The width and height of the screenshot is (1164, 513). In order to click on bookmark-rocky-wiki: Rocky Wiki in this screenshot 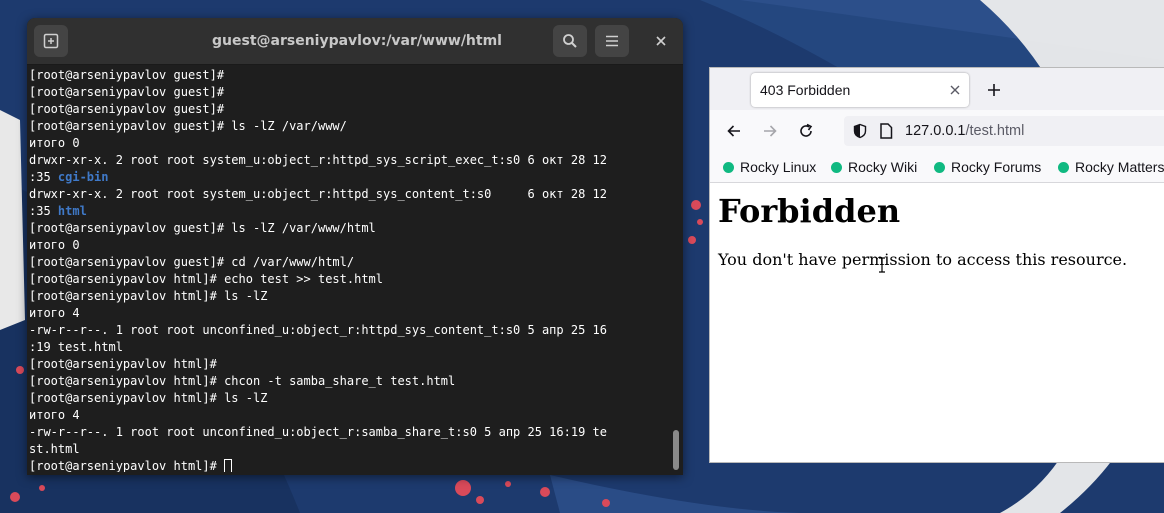, I will do `click(874, 167)`.